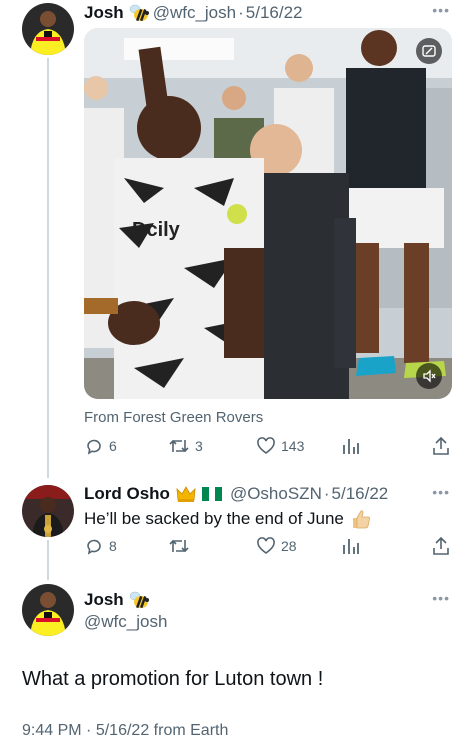  I want to click on tweet-header: Josh @wfc_josh · 5/16/22, so click(193, 13).